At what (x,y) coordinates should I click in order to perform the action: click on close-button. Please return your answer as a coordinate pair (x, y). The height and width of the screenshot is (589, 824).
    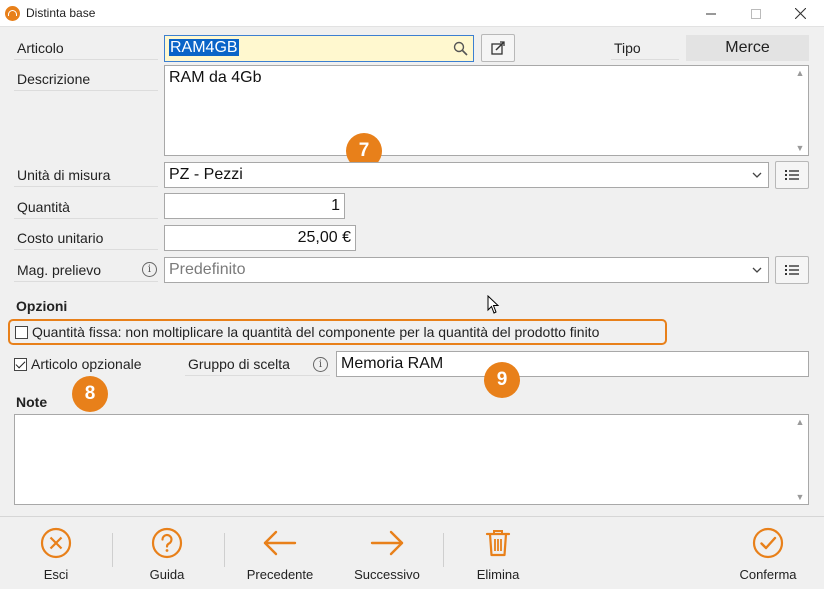
    Looking at the image, I should click on (800, 13).